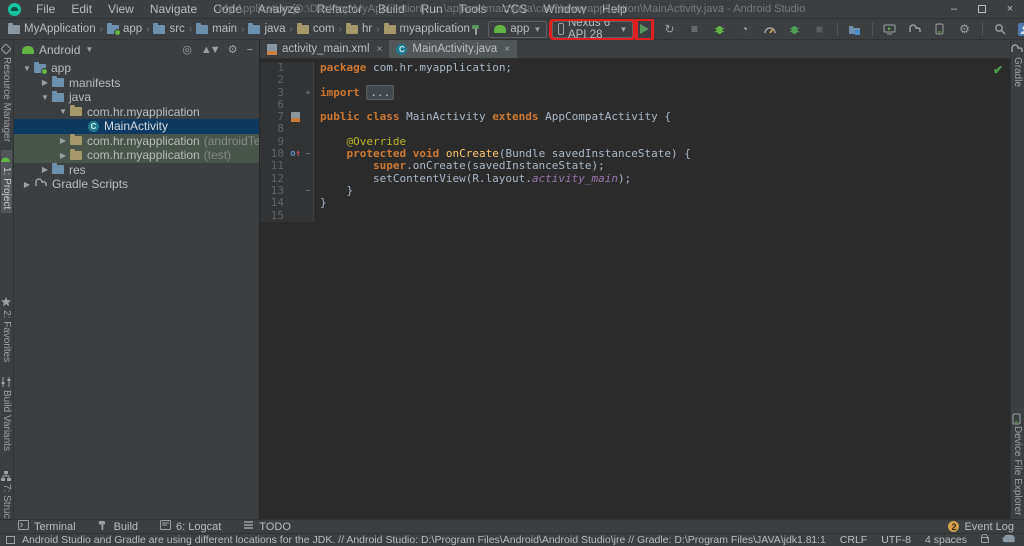 This screenshot has height=546, width=1024. Describe the element at coordinates (267, 526) in the screenshot. I see `toolwindow-button-todo: TODO` at that location.